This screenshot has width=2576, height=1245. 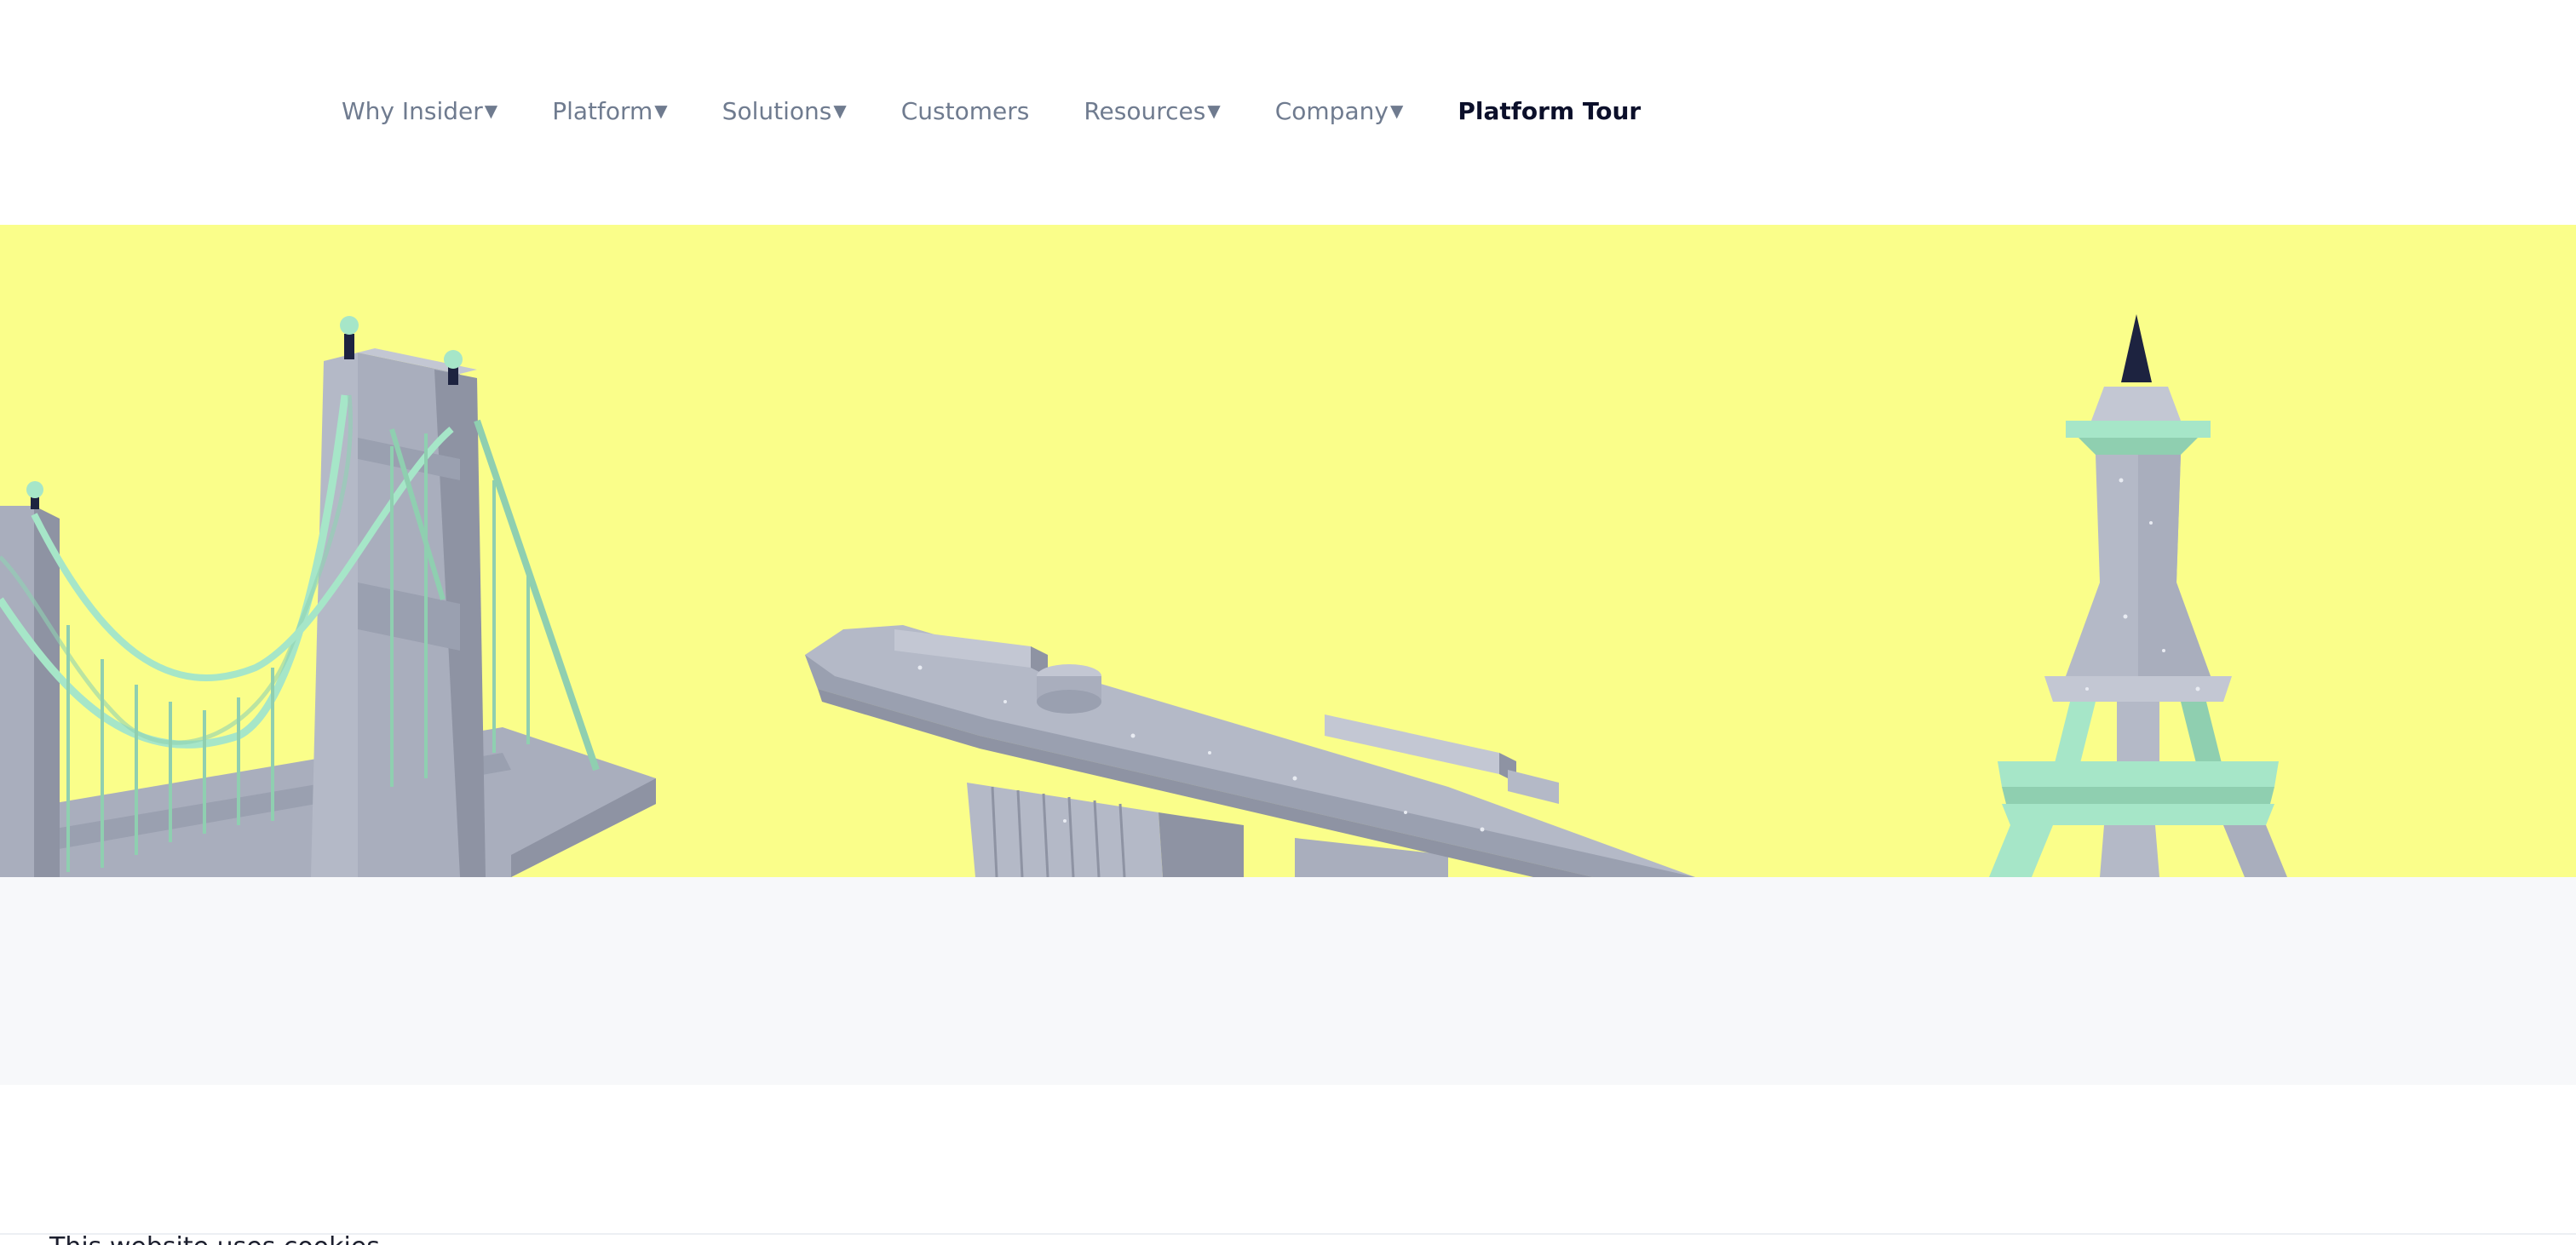 I want to click on nav-customers-label: Customers, so click(x=965, y=110).